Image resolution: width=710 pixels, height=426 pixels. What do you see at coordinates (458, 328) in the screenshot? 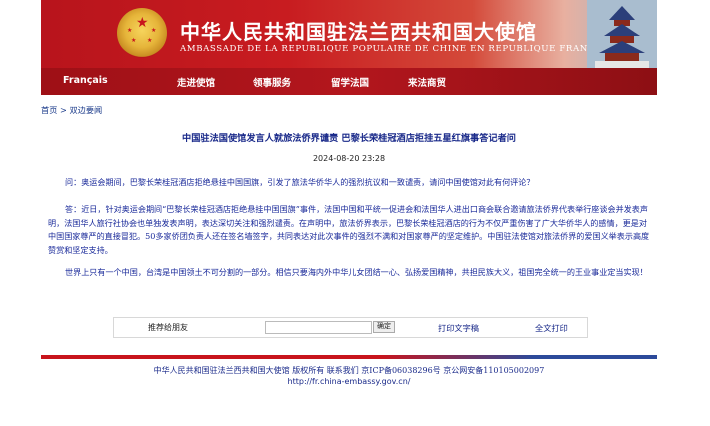
I see `print-text-link: 打印文字稿` at bounding box center [458, 328].